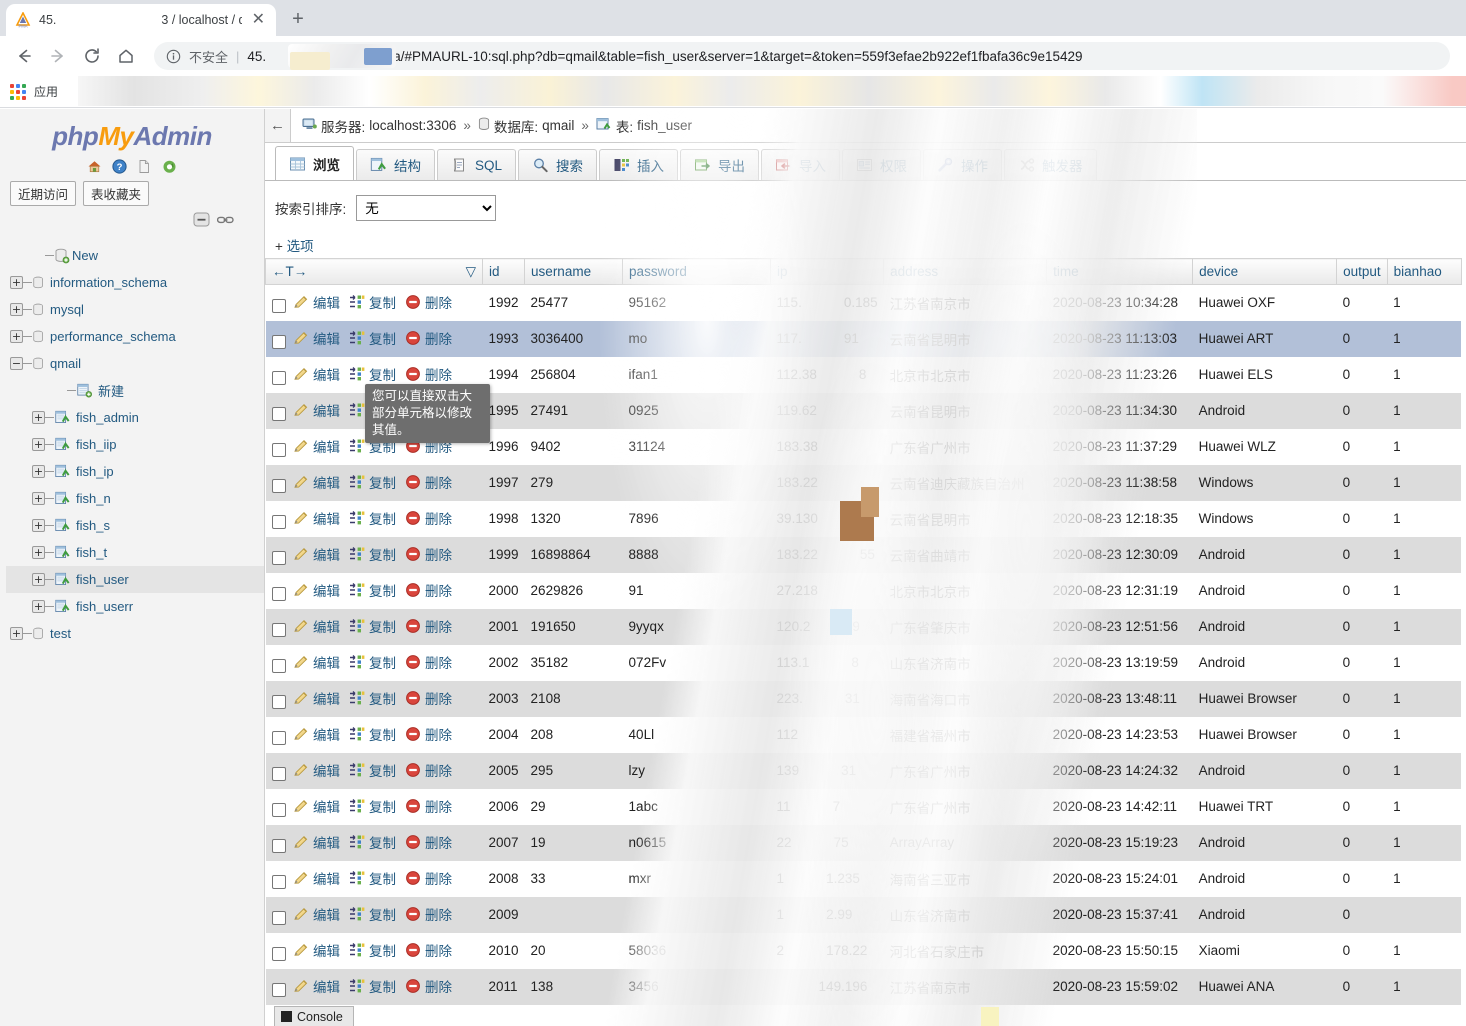  I want to click on cell-username: 16898864, so click(573, 554).